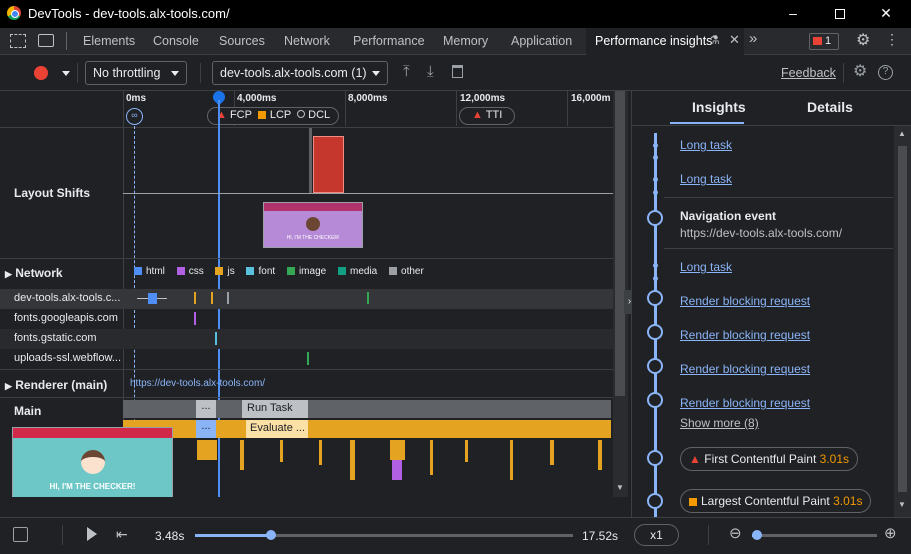  Describe the element at coordinates (122, 534) in the screenshot. I see `skip-to-start-icon: ⇤` at that location.